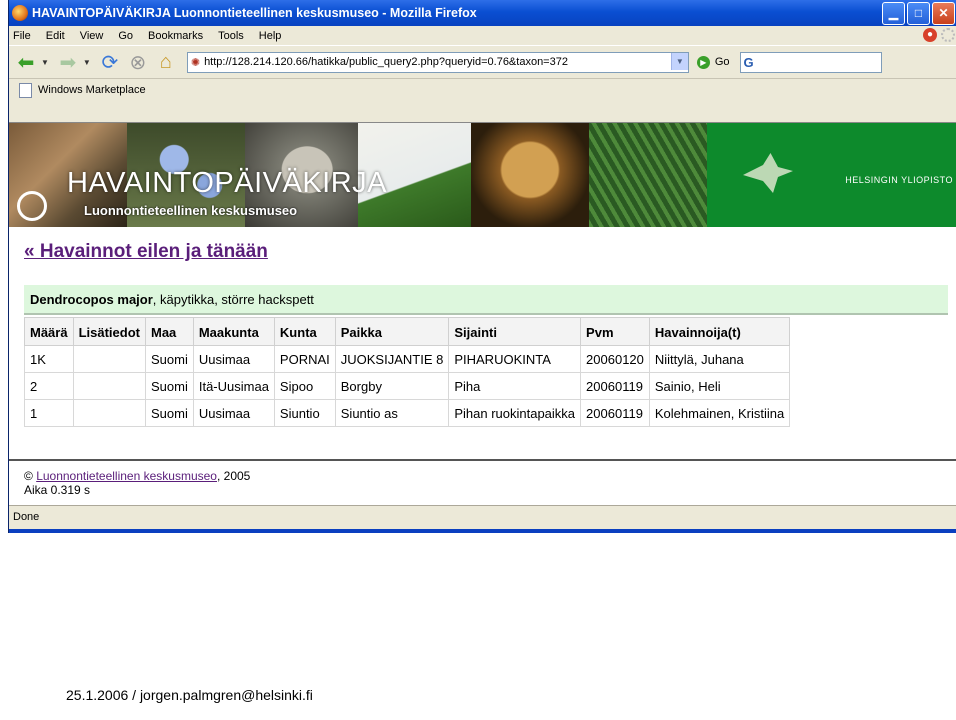 This screenshot has height=720, width=956. Describe the element at coordinates (25, 90) in the screenshot. I see `page-icon` at that location.